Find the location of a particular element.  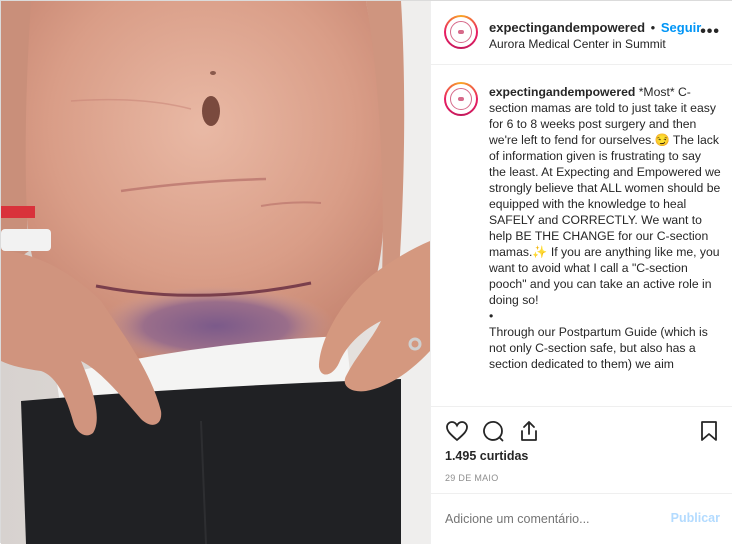

bookmark-icon is located at coordinates (709, 431).